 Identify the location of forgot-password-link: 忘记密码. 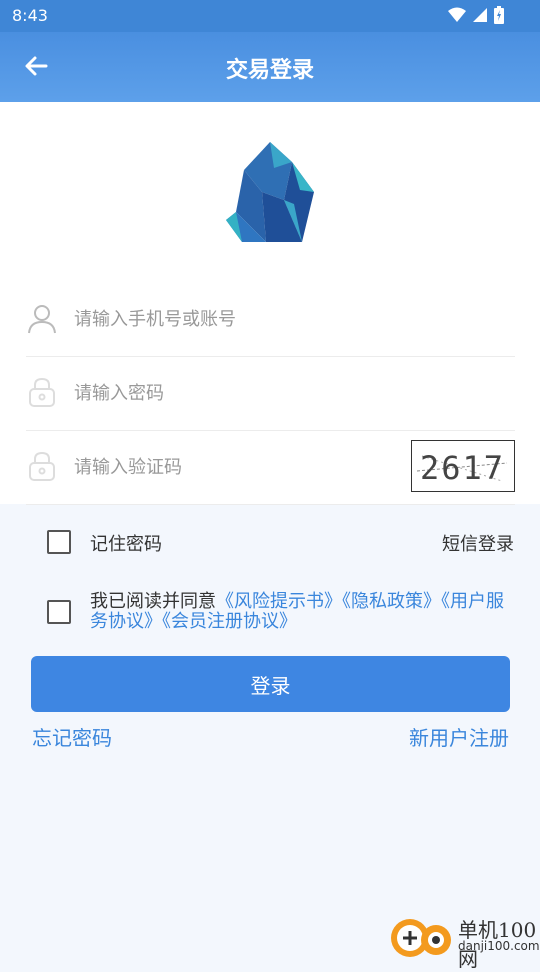
(72, 736).